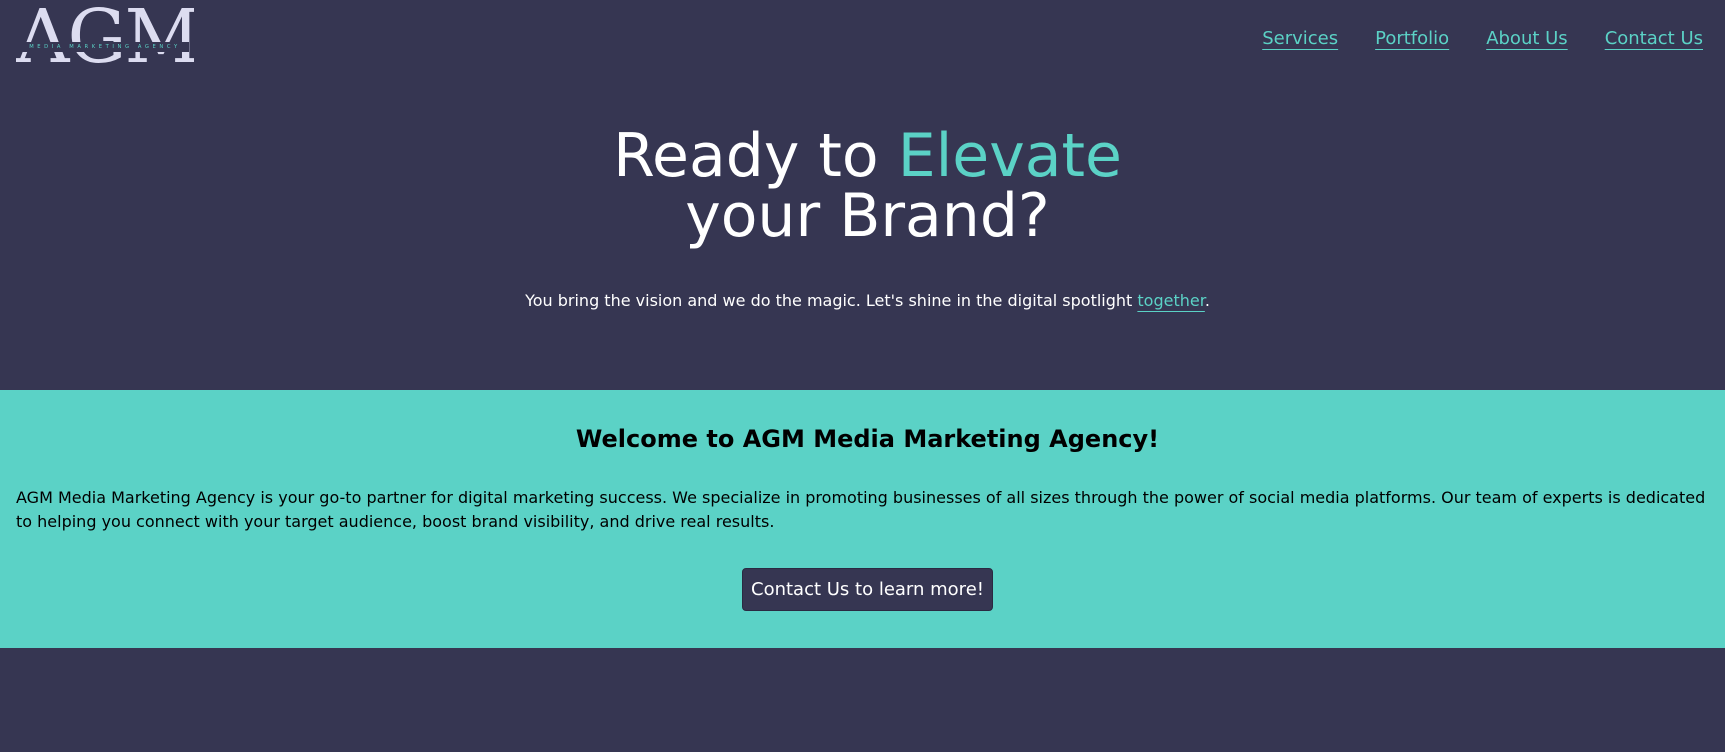 The width and height of the screenshot is (1725, 752). Describe the element at coordinates (1300, 39) in the screenshot. I see `nav-link-services: Services` at that location.